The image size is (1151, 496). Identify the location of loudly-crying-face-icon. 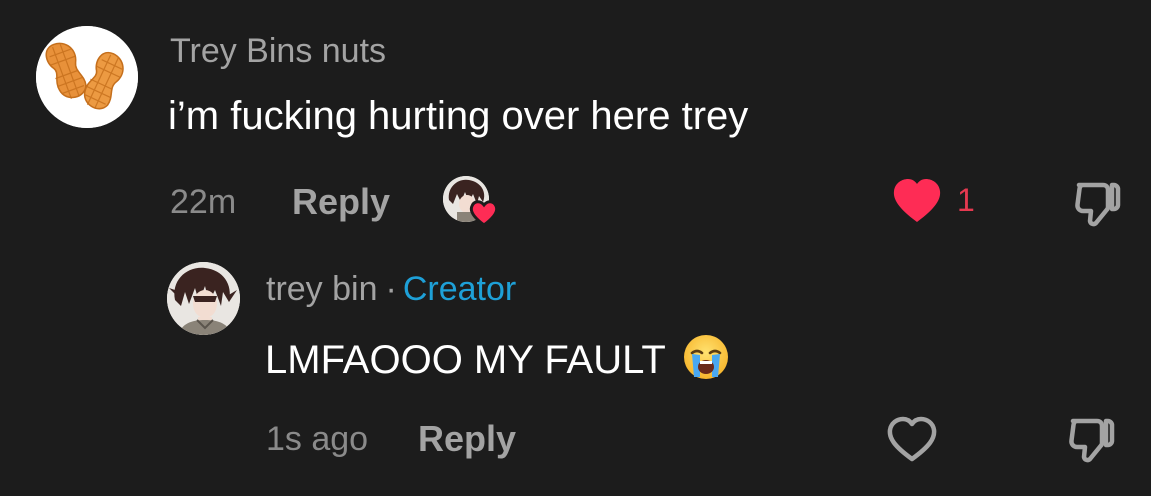
(706, 357).